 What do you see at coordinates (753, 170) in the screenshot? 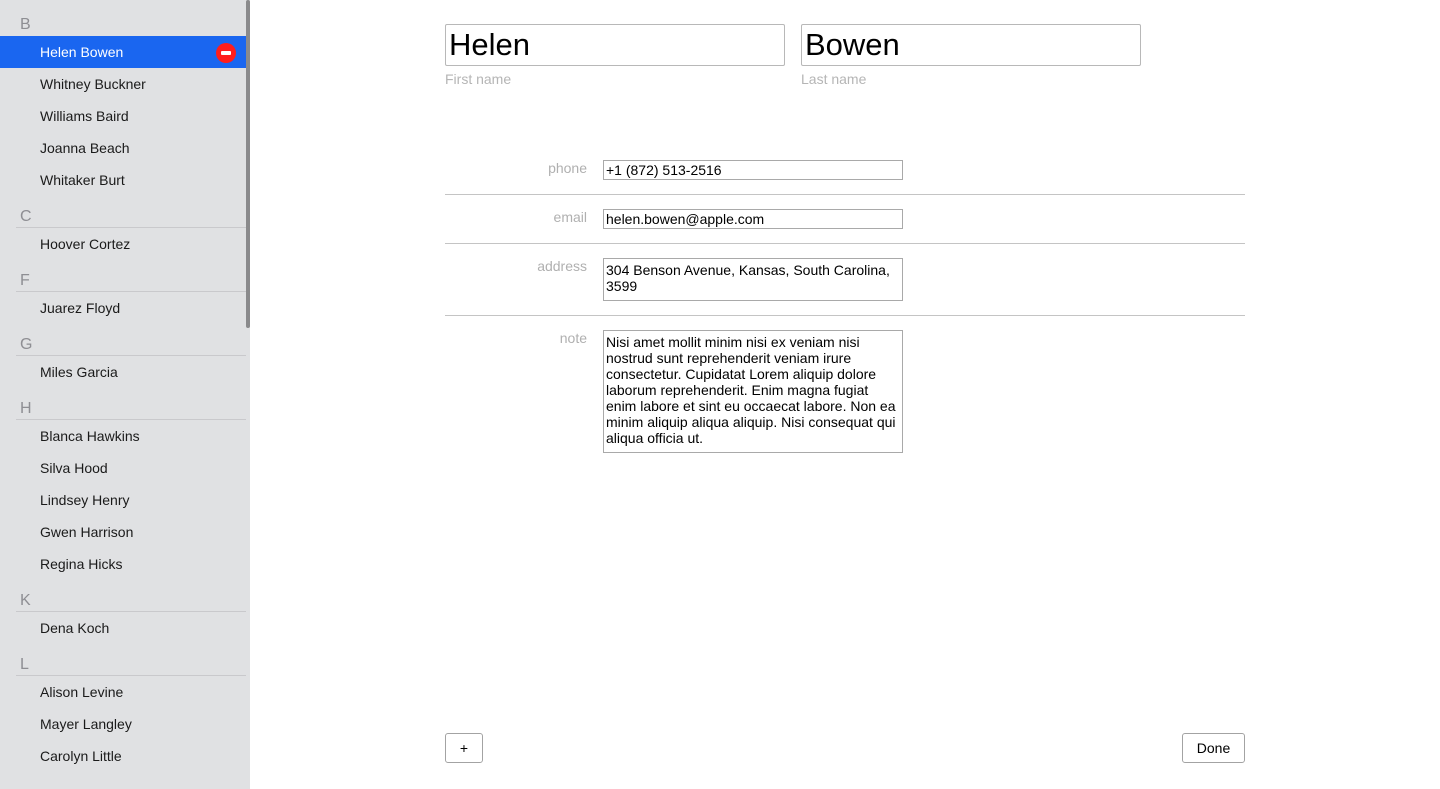
I see `phone-input` at bounding box center [753, 170].